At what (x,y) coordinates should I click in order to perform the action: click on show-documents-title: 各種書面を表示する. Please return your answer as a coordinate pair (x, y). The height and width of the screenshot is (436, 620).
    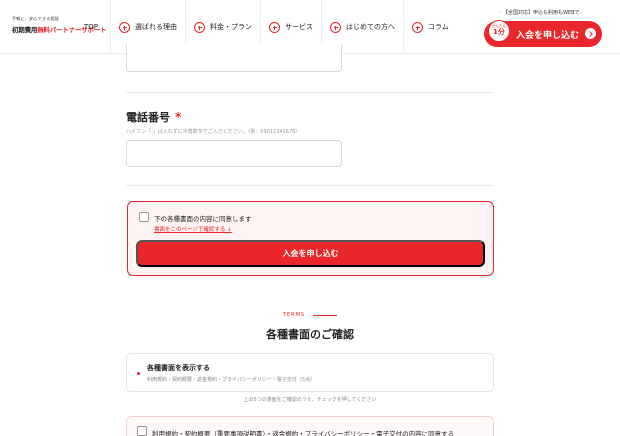
    Looking at the image, I should click on (178, 368).